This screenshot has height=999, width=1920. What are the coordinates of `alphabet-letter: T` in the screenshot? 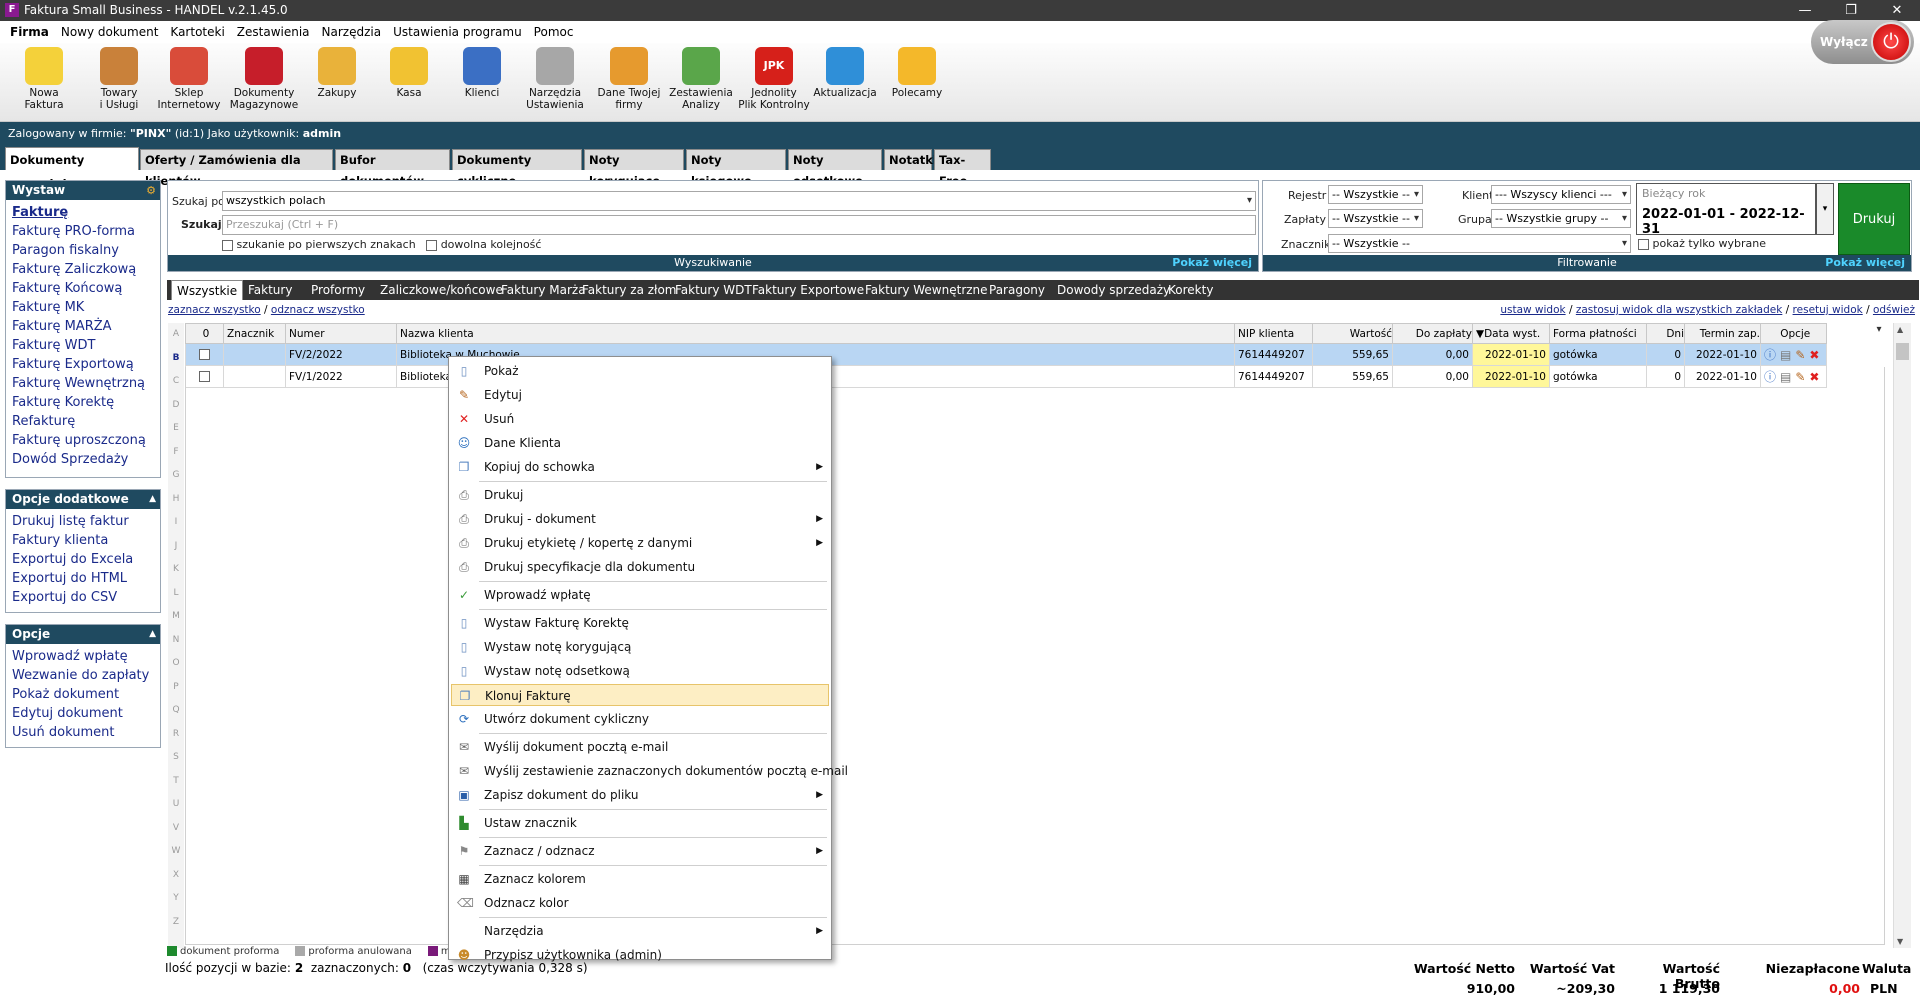 It's located at (176, 782).